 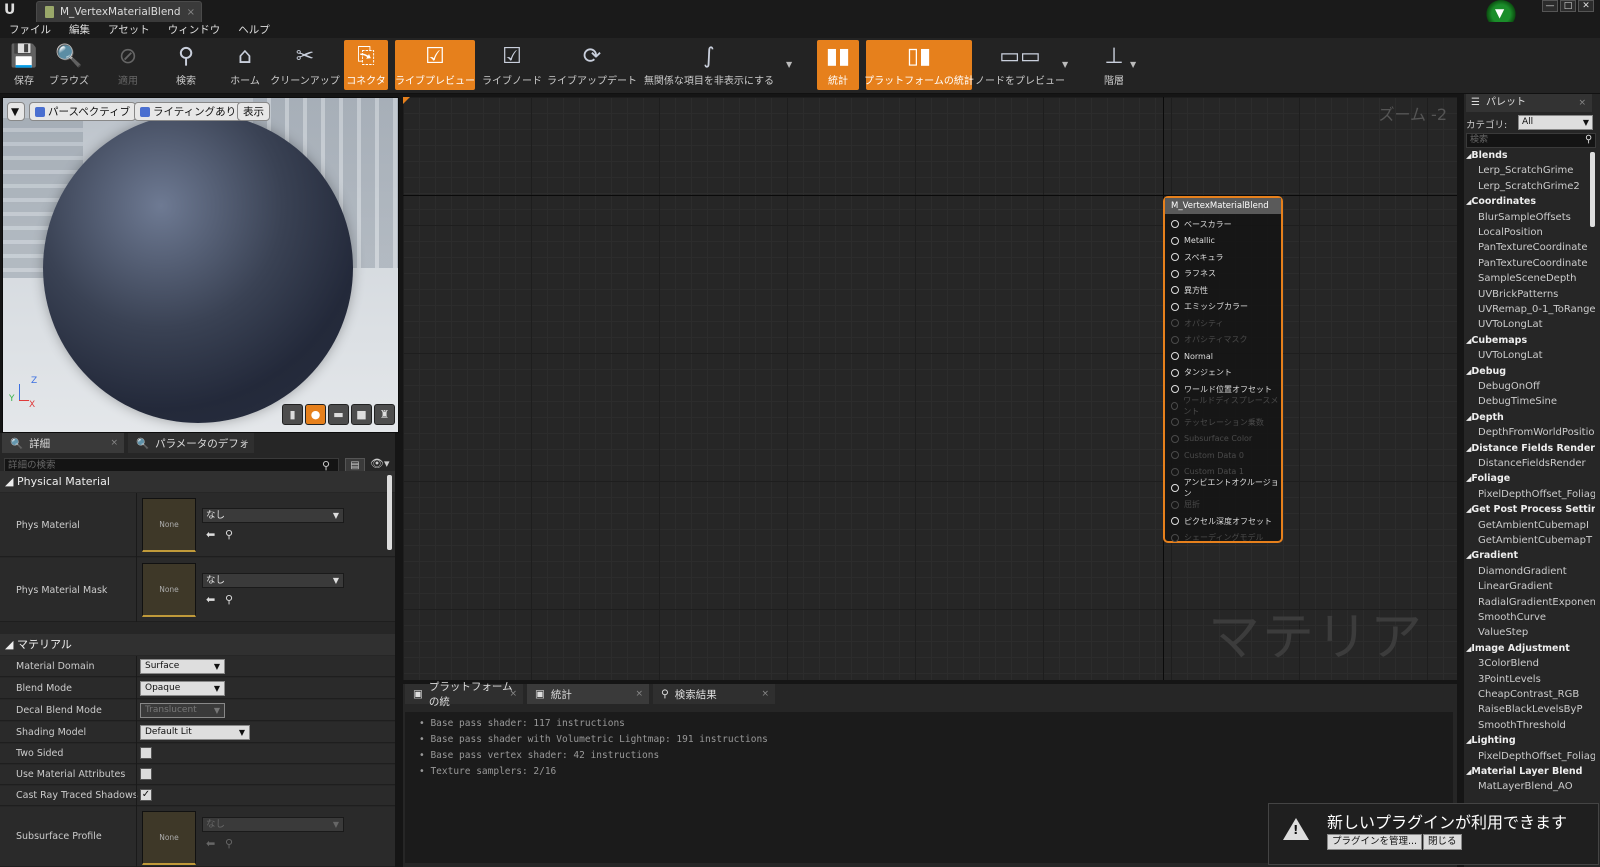 I want to click on phys-material-thumbnail: None, so click(x=169, y=525).